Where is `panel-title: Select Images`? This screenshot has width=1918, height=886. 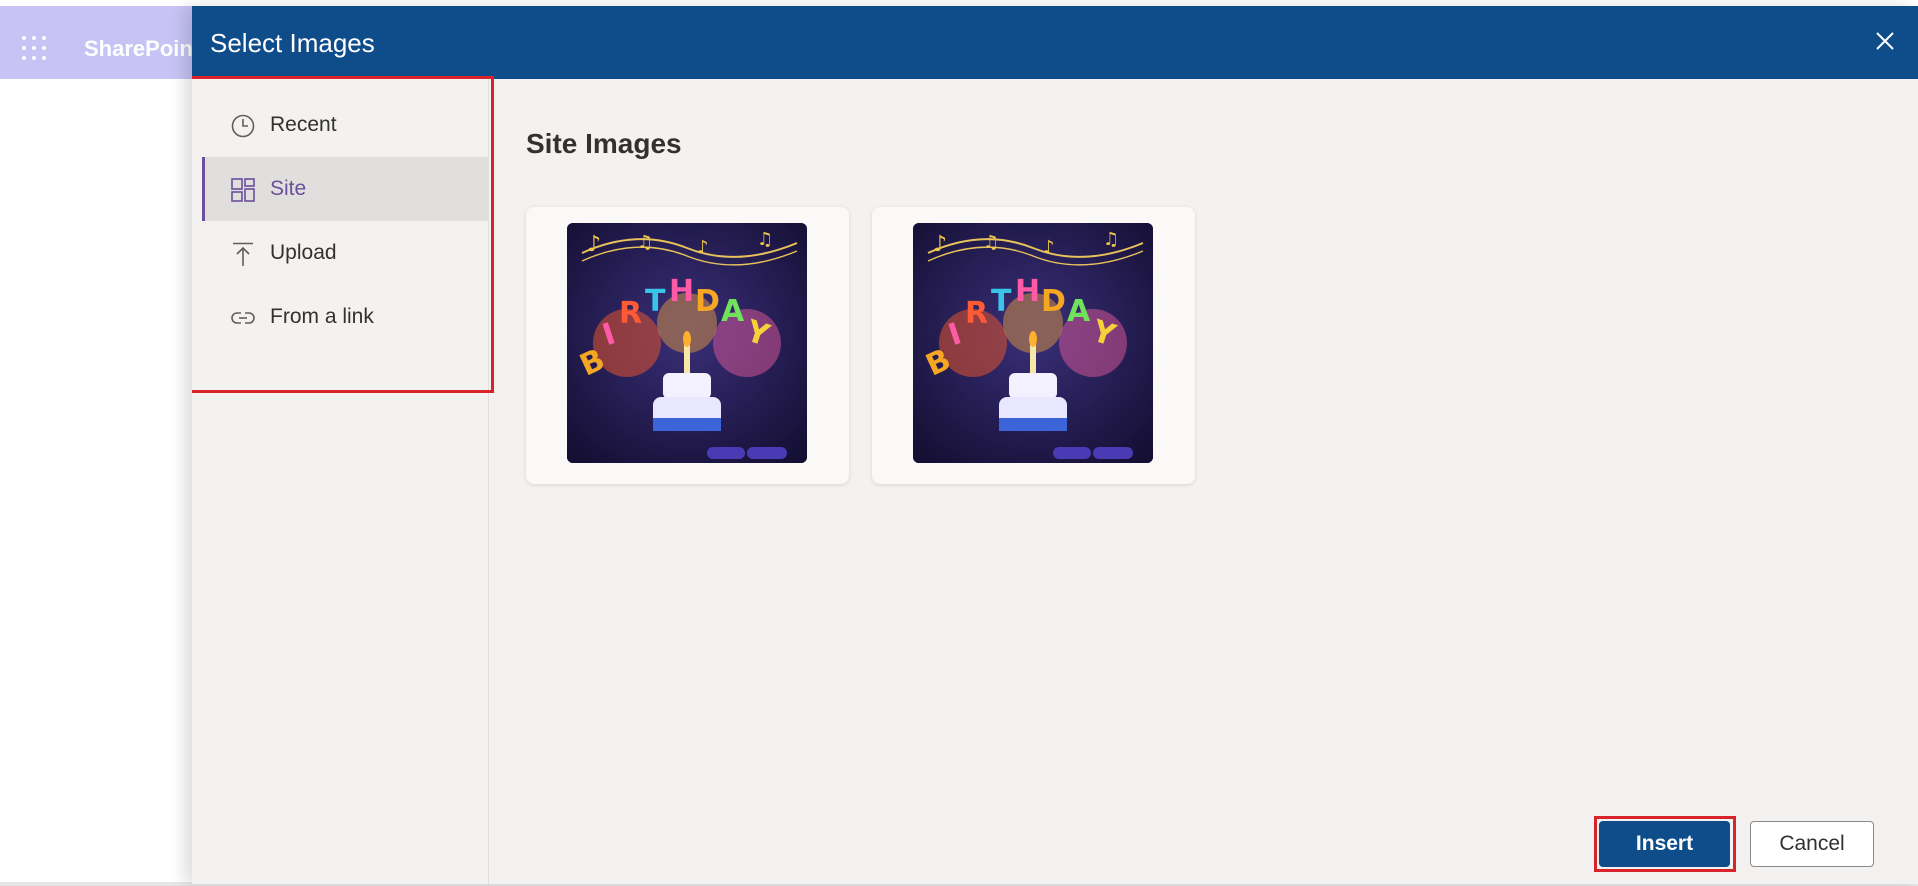 panel-title: Select Images is located at coordinates (292, 43).